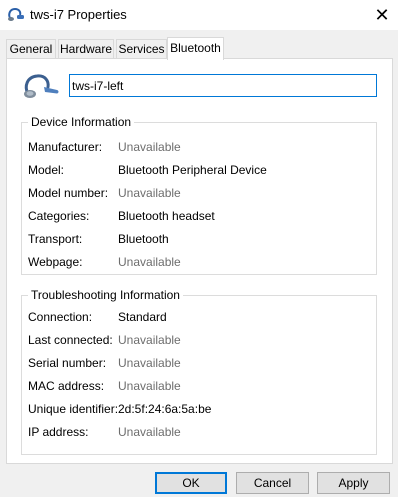  Describe the element at coordinates (67, 363) in the screenshot. I see `serial-number-label: Serial number:` at that location.